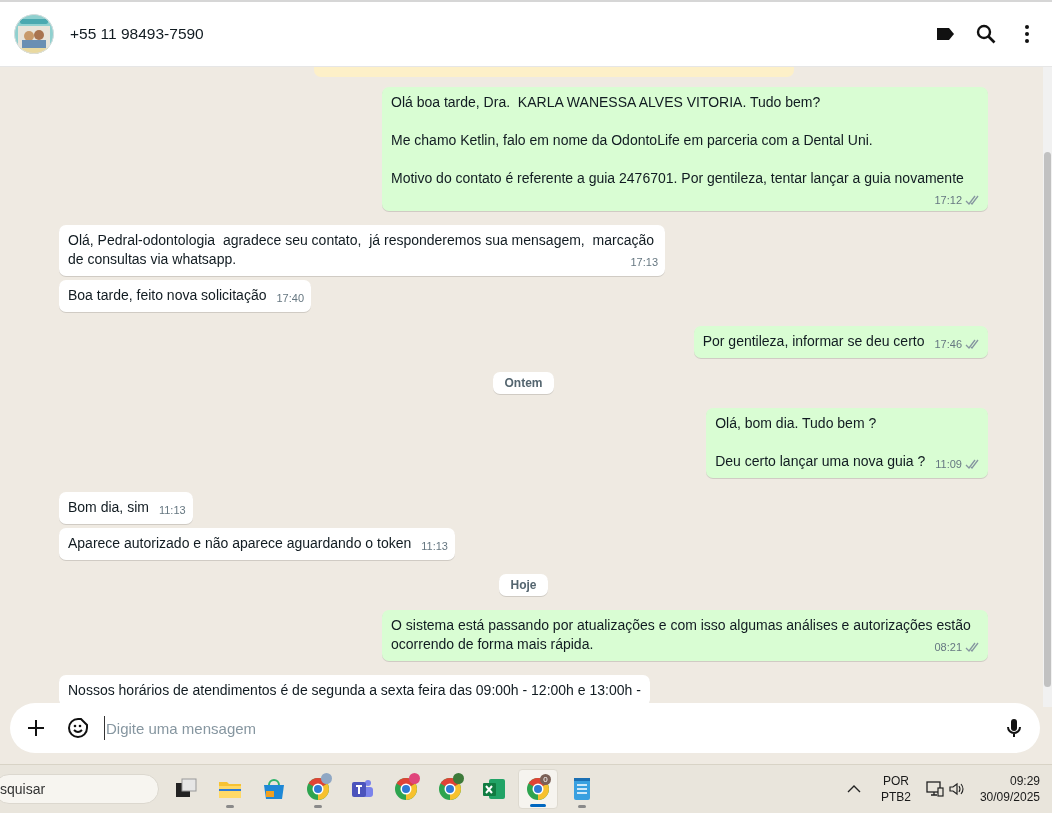 This screenshot has height=813, width=1052. I want to click on language-indicator: POR, so click(895, 781).